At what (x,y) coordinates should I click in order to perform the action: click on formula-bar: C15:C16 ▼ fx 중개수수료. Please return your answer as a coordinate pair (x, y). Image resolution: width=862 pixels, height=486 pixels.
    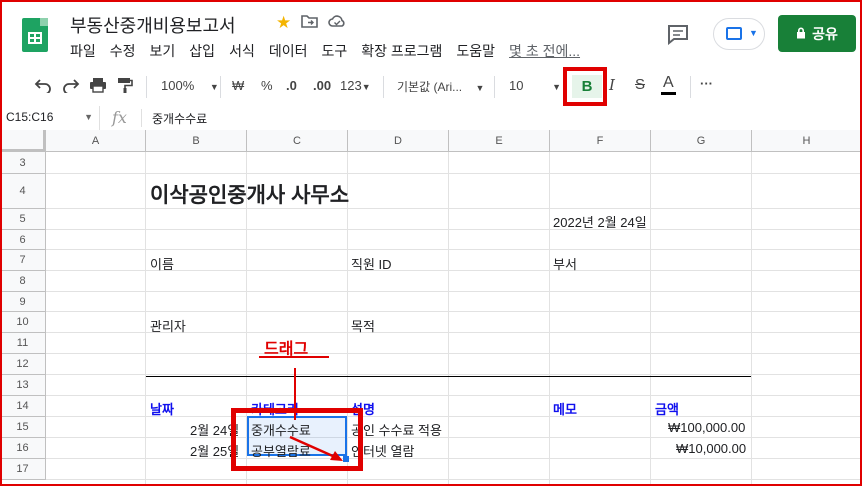
    Looking at the image, I should click on (431, 118).